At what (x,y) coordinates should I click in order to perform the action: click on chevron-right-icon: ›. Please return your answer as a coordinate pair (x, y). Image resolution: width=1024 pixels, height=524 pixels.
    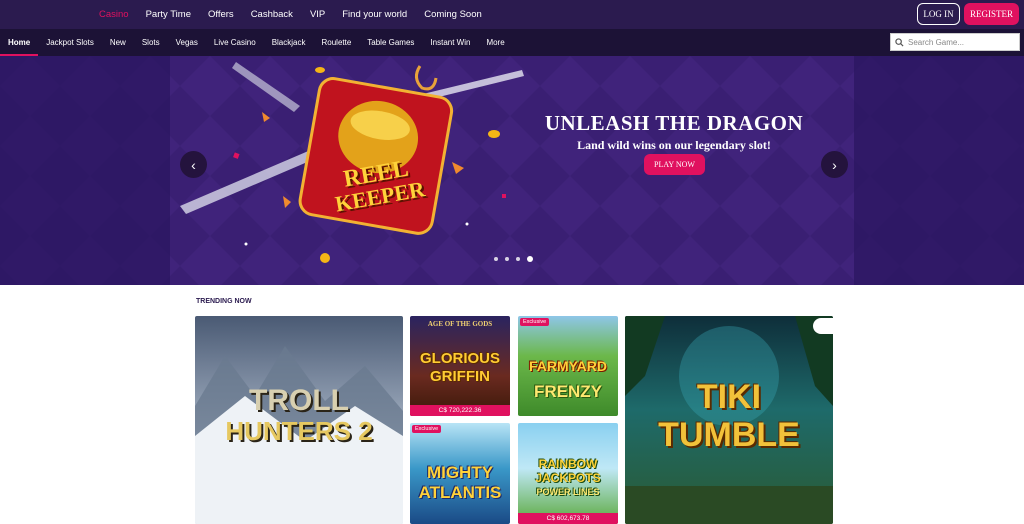
    Looking at the image, I should click on (834, 164).